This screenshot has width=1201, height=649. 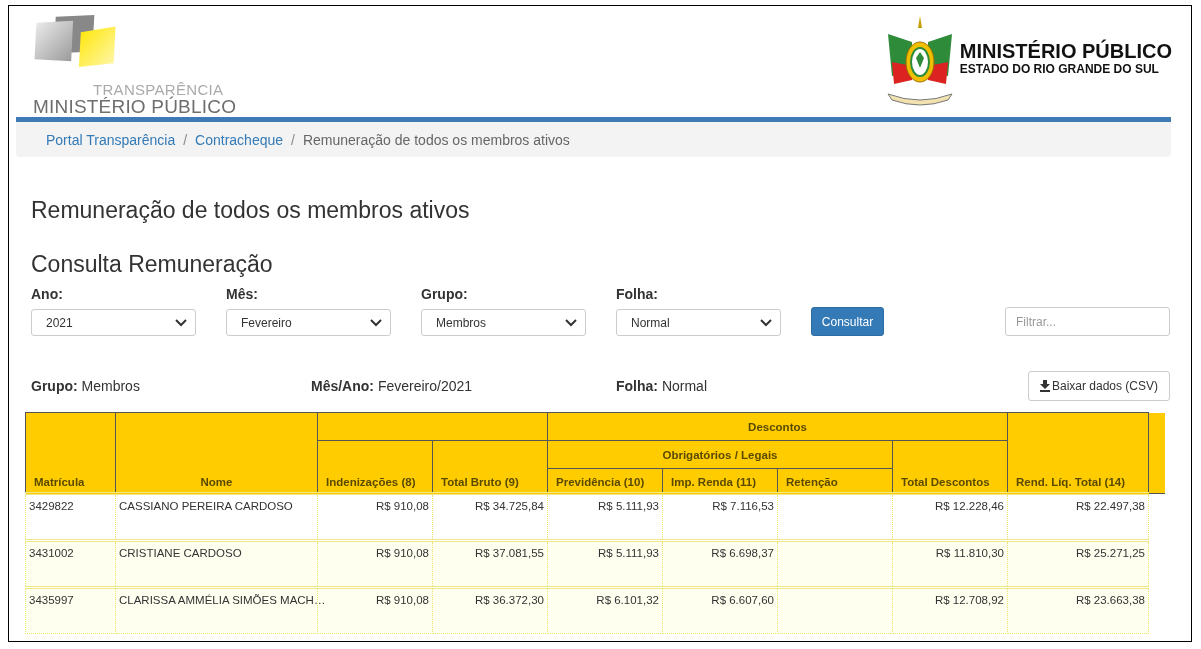 I want to click on table-cell: R$ 6.698,37, so click(x=742, y=553).